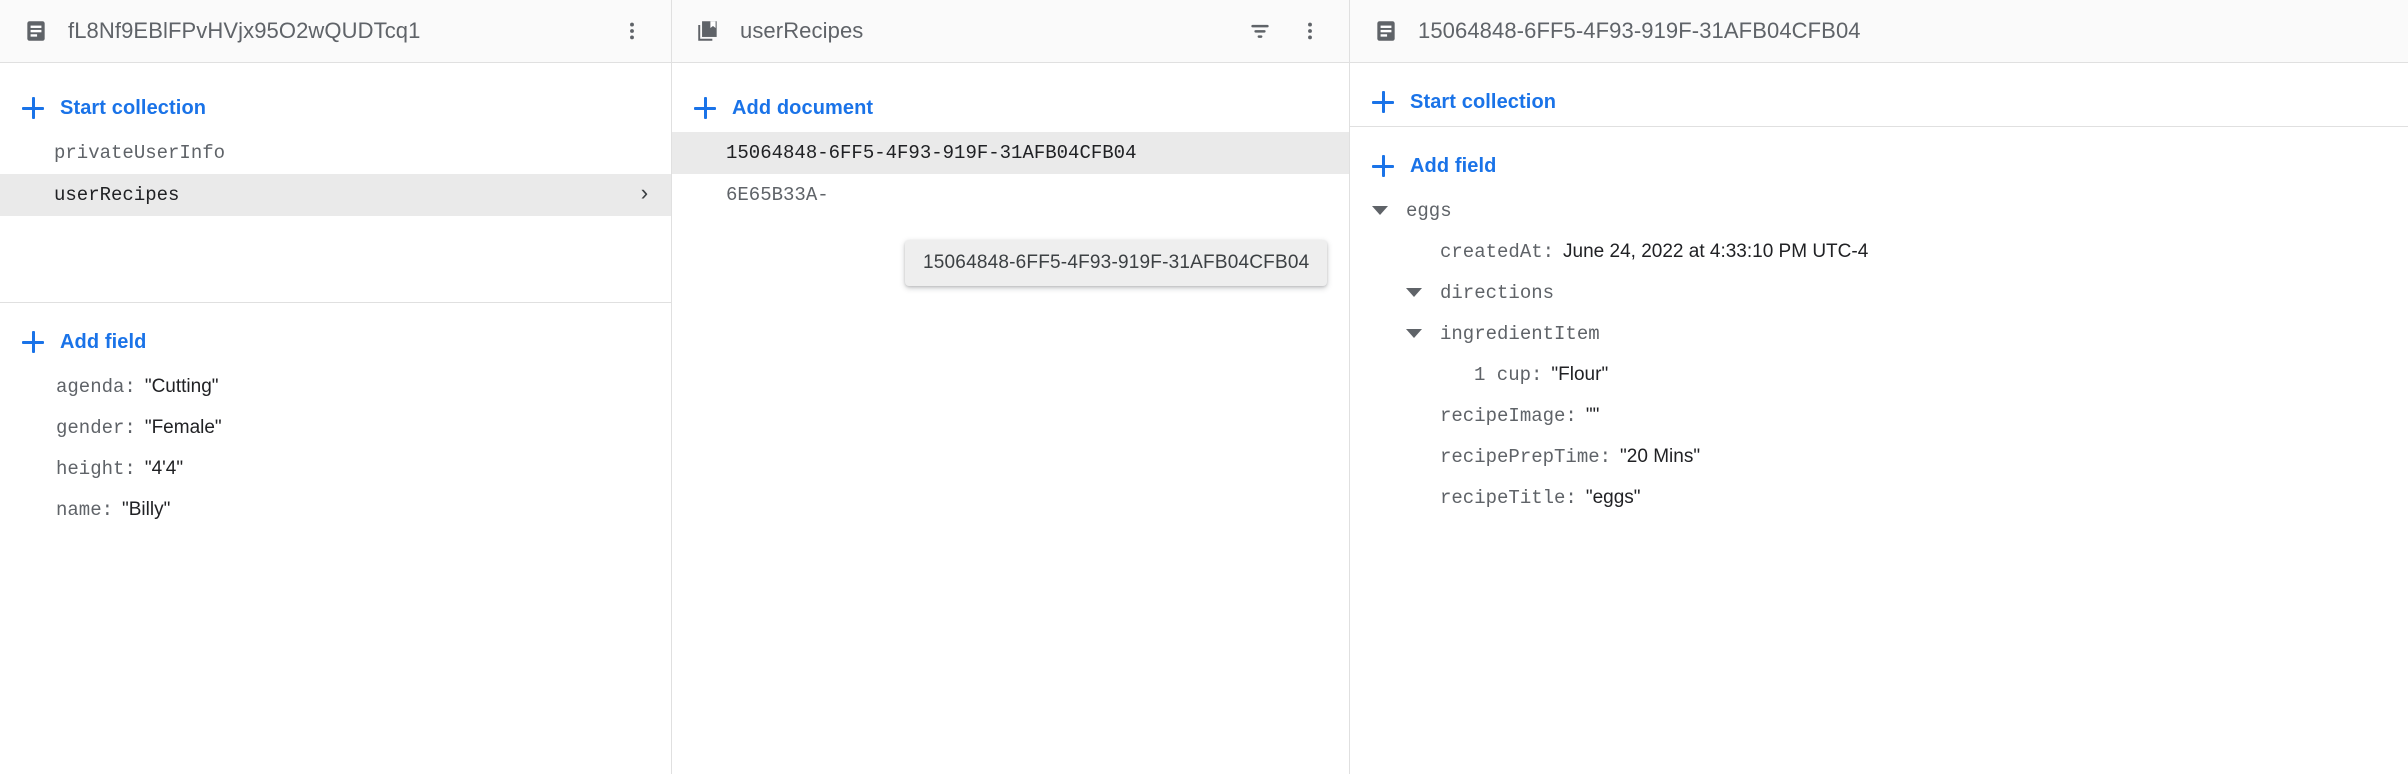  What do you see at coordinates (1260, 31) in the screenshot?
I see `filter-icon` at bounding box center [1260, 31].